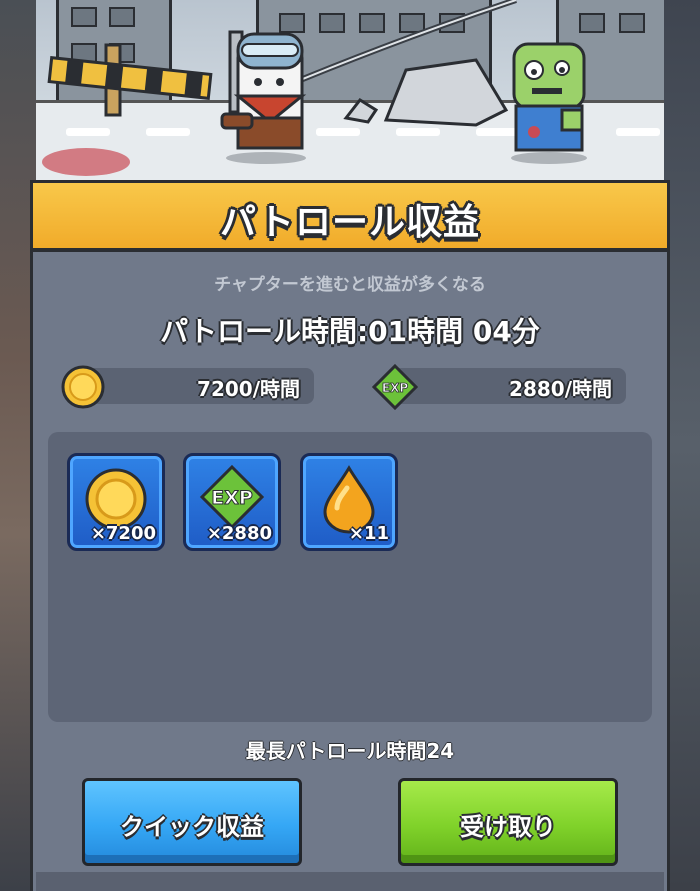  Describe the element at coordinates (263, 97) in the screenshot. I see `hero-character-icon` at that location.